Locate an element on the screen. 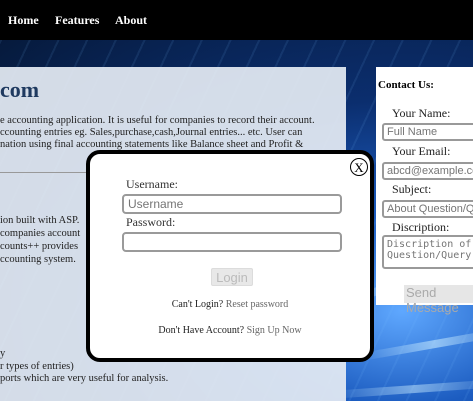 The height and width of the screenshot is (401, 473). send-message-button: Send Message is located at coordinates (438, 300).